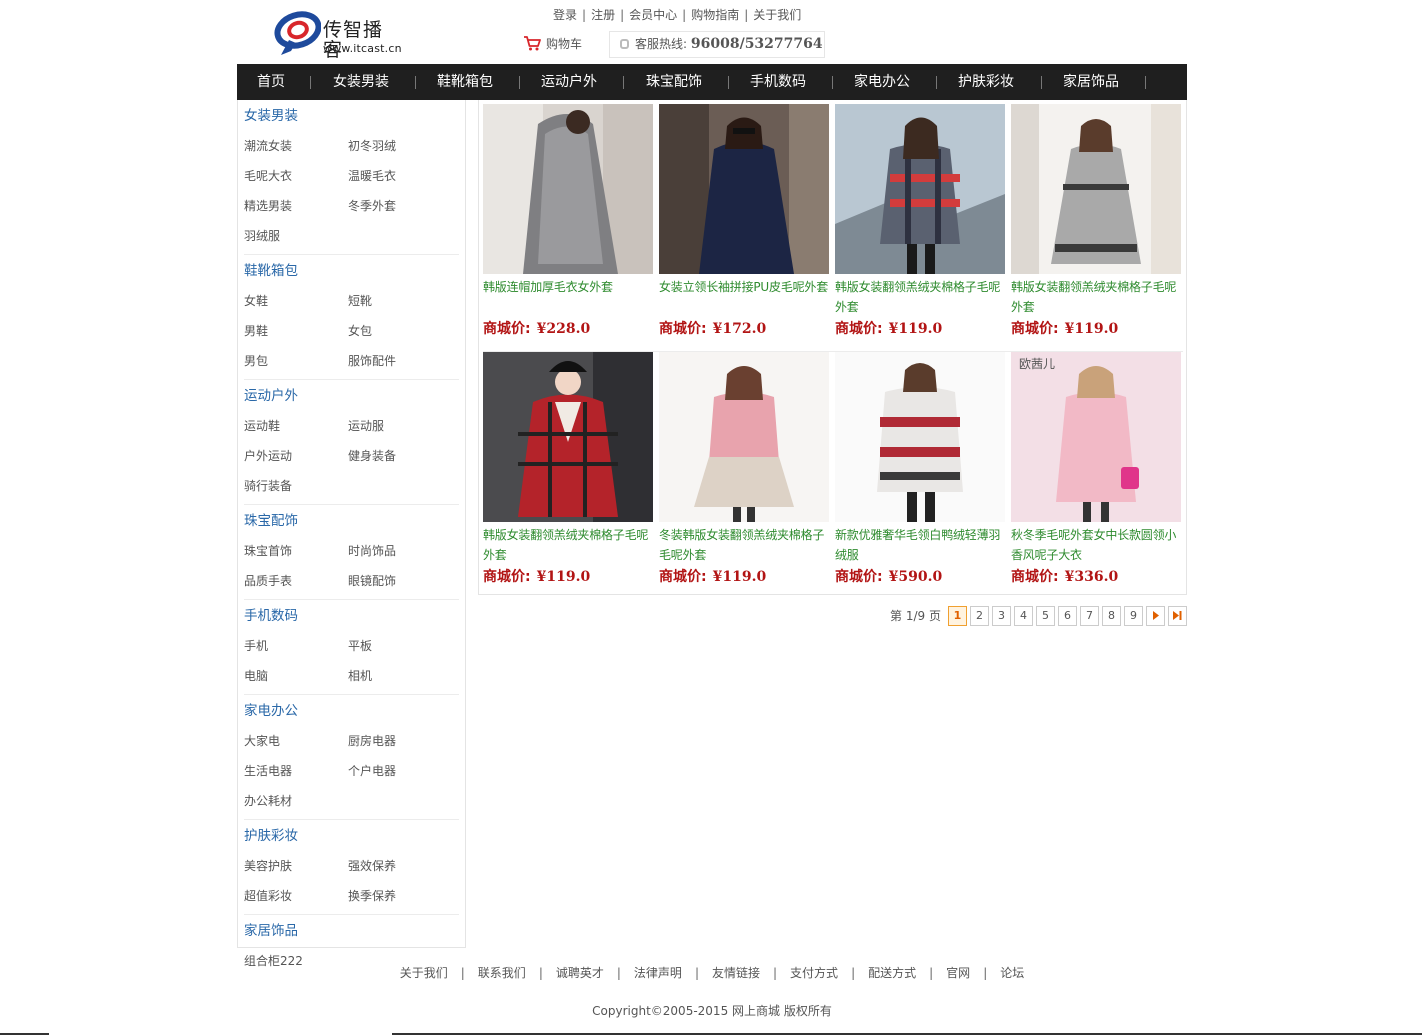 This screenshot has height=1035, width=1422. I want to click on footer-link: 官网, so click(958, 973).